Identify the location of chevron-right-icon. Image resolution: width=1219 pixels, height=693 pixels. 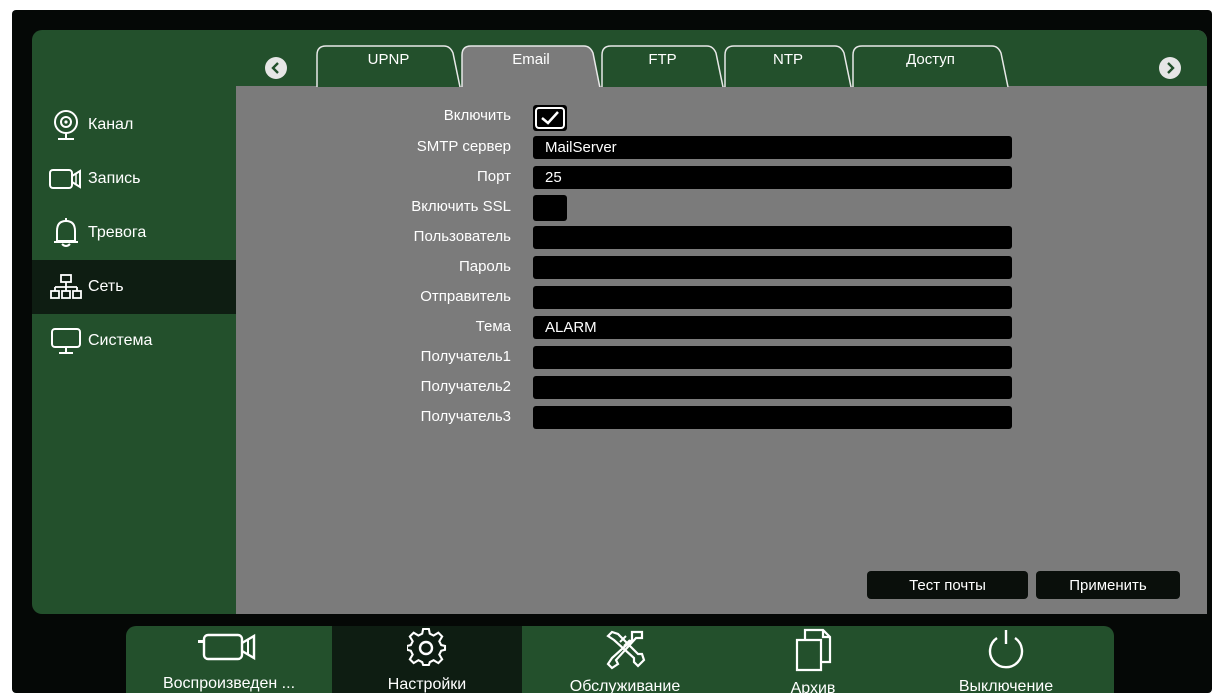
(1171, 68).